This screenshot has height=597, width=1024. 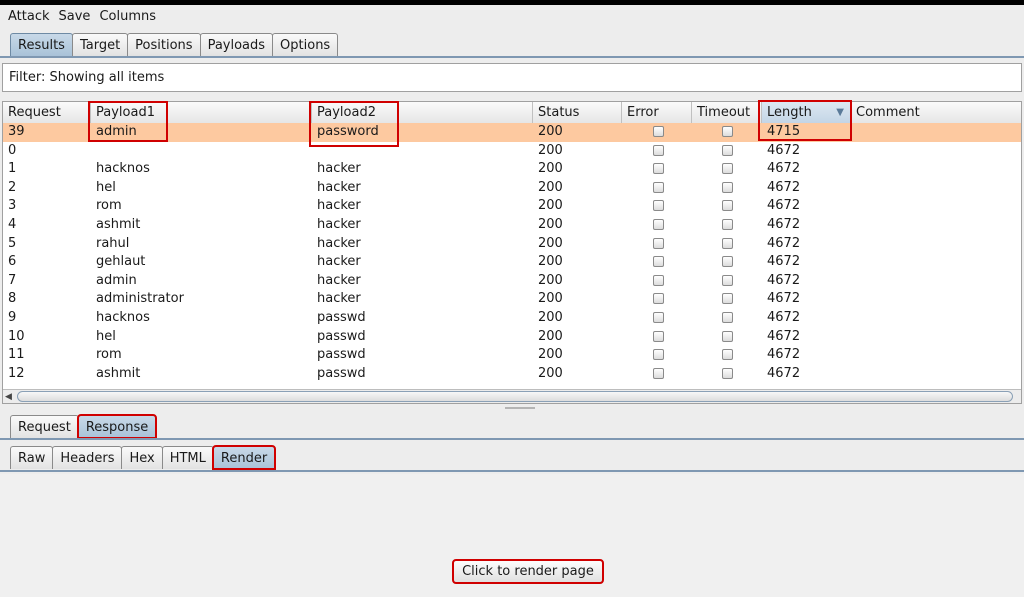 I want to click on tab-headers: Headers, so click(x=87, y=457).